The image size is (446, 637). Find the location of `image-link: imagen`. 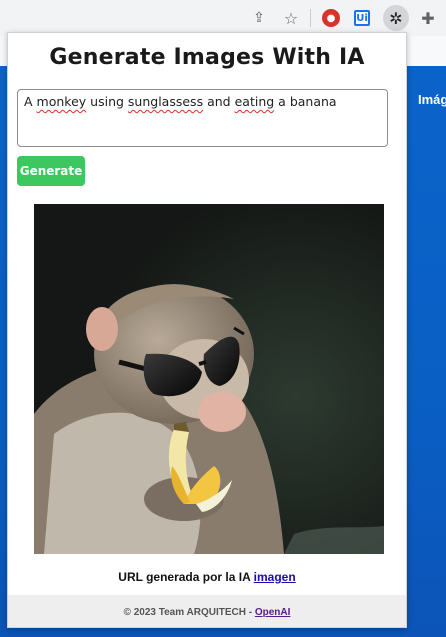

image-link: imagen is located at coordinates (275, 577).